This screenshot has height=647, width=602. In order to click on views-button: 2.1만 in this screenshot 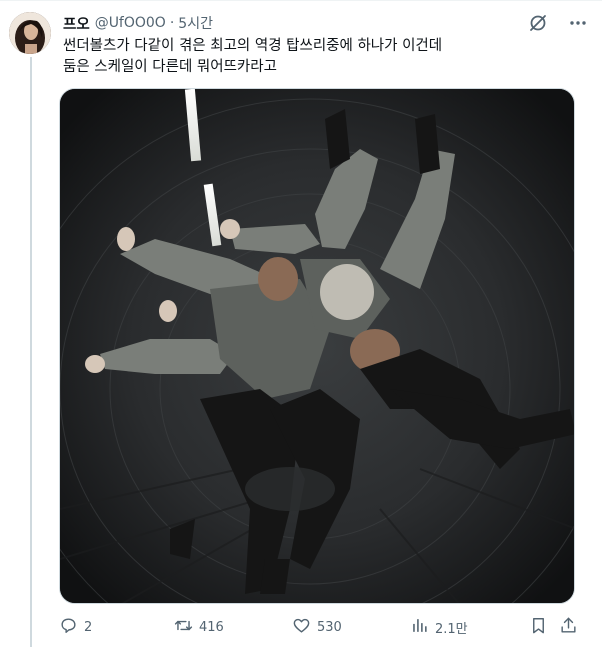, I will do `click(439, 627)`.